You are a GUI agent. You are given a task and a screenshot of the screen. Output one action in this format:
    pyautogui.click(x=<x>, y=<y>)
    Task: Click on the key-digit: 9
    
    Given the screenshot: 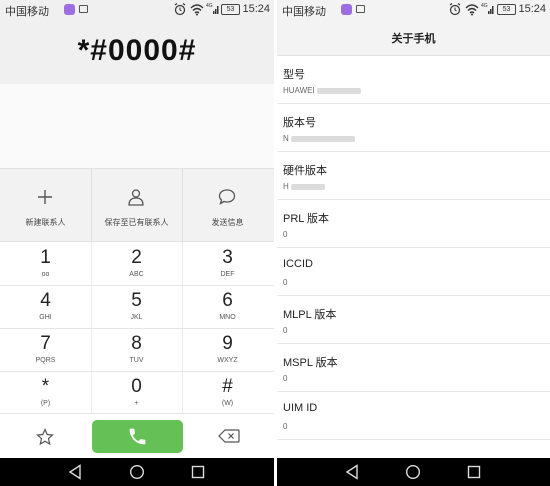 What is the action you would take?
    pyautogui.click(x=227, y=343)
    